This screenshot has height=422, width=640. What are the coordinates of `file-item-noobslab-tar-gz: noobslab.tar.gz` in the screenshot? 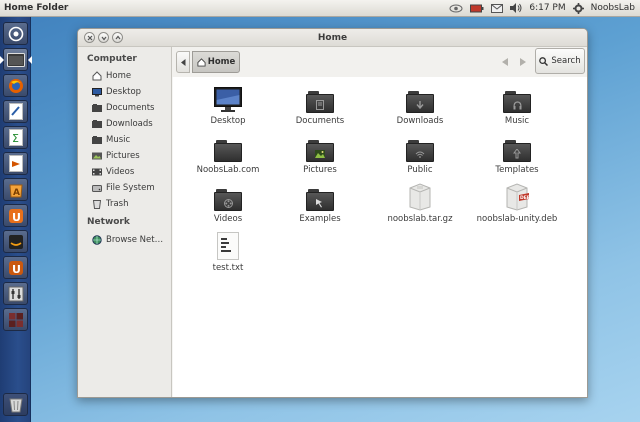 It's located at (420, 204).